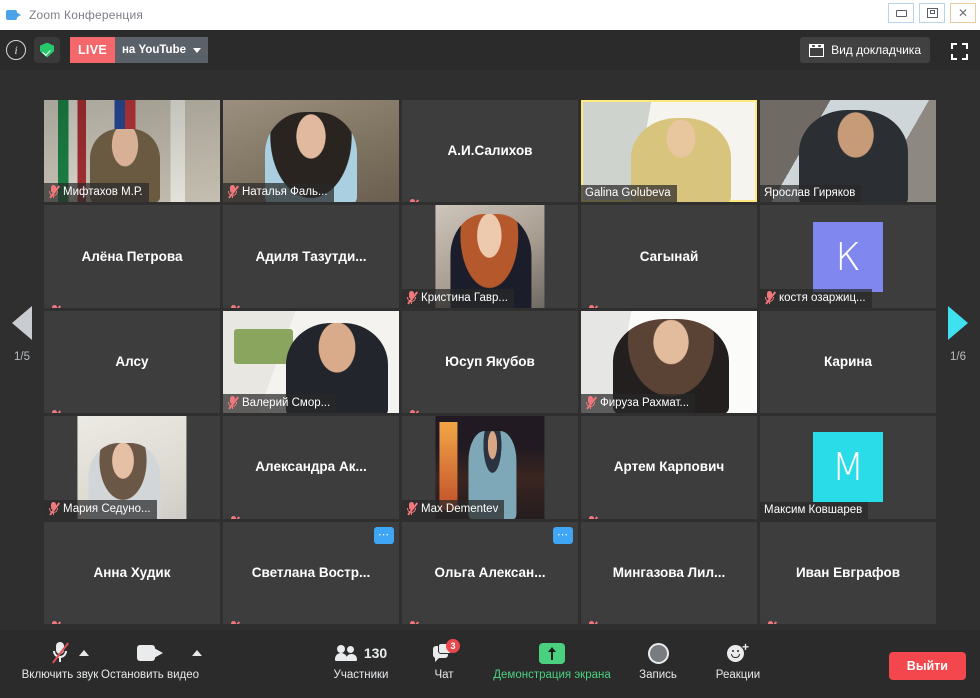 The image size is (980, 698). I want to click on camera-icon, so click(150, 653).